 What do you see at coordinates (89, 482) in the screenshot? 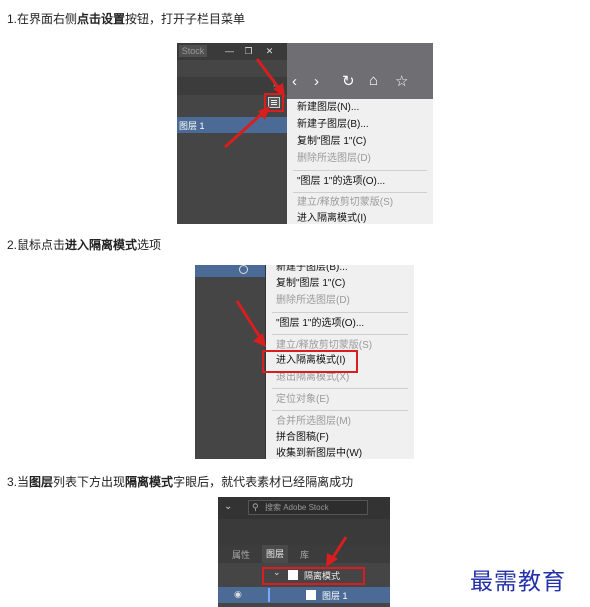
I see `step-3-mid: 列表下方出现` at bounding box center [89, 482].